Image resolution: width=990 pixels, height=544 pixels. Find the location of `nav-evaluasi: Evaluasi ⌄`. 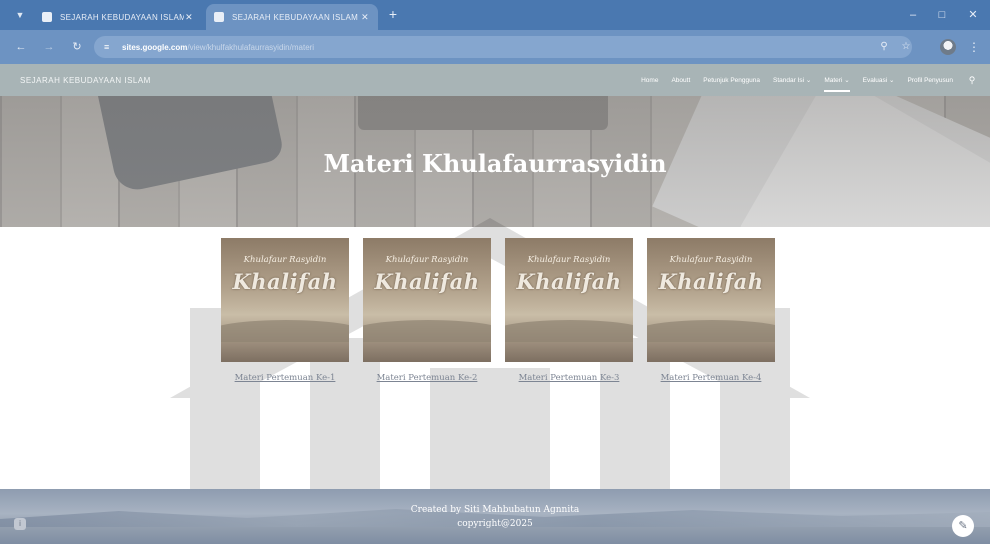

nav-evaluasi: Evaluasi ⌄ is located at coordinates (879, 80).